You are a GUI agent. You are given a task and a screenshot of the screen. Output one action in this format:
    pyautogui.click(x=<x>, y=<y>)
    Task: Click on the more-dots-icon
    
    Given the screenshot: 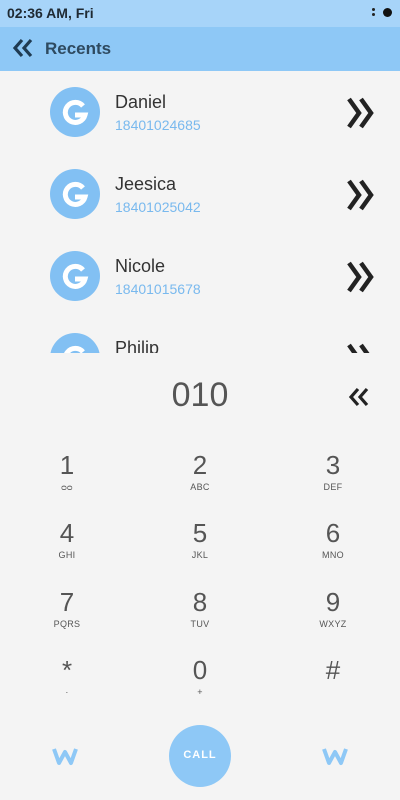 What is the action you would take?
    pyautogui.click(x=373, y=13)
    